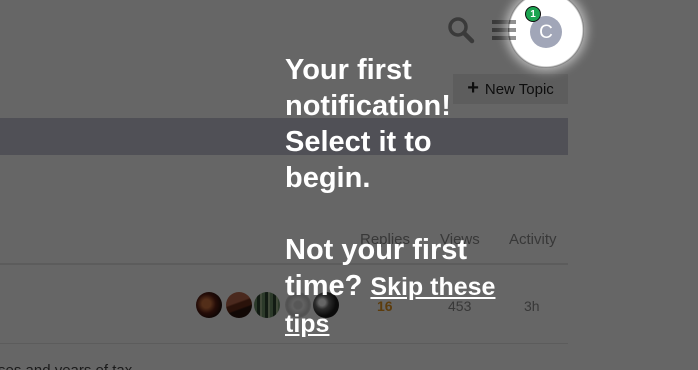 This screenshot has width=698, height=370. I want to click on notification-count: 1, so click(533, 14).